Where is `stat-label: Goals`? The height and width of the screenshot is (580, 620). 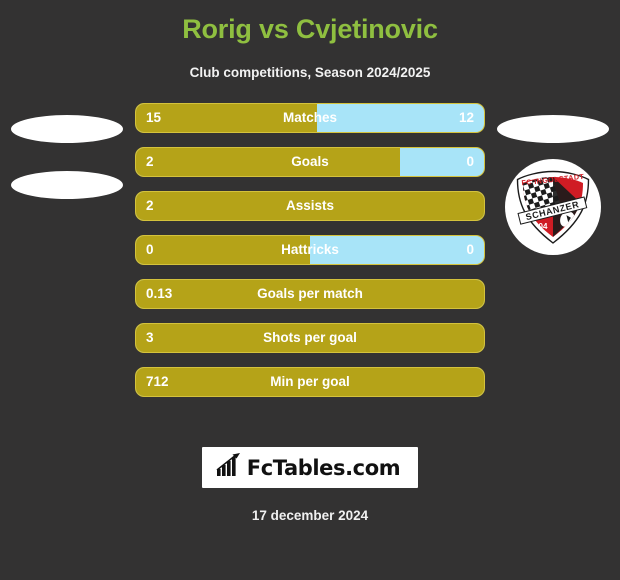
stat-label: Goals is located at coordinates (310, 161).